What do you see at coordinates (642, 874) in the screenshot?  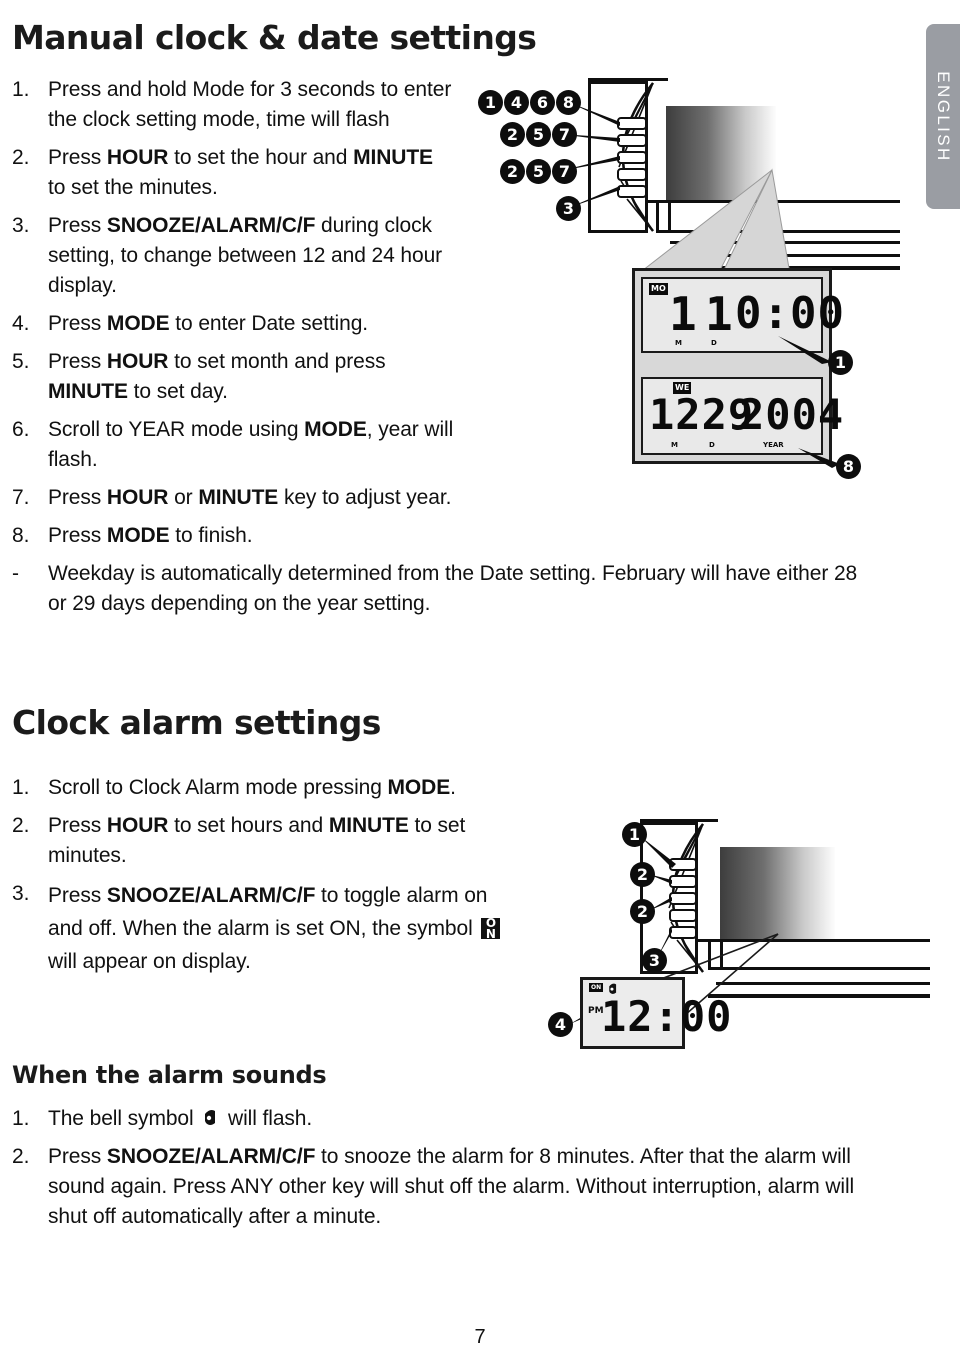 I see `callout-b-2: 2` at bounding box center [642, 874].